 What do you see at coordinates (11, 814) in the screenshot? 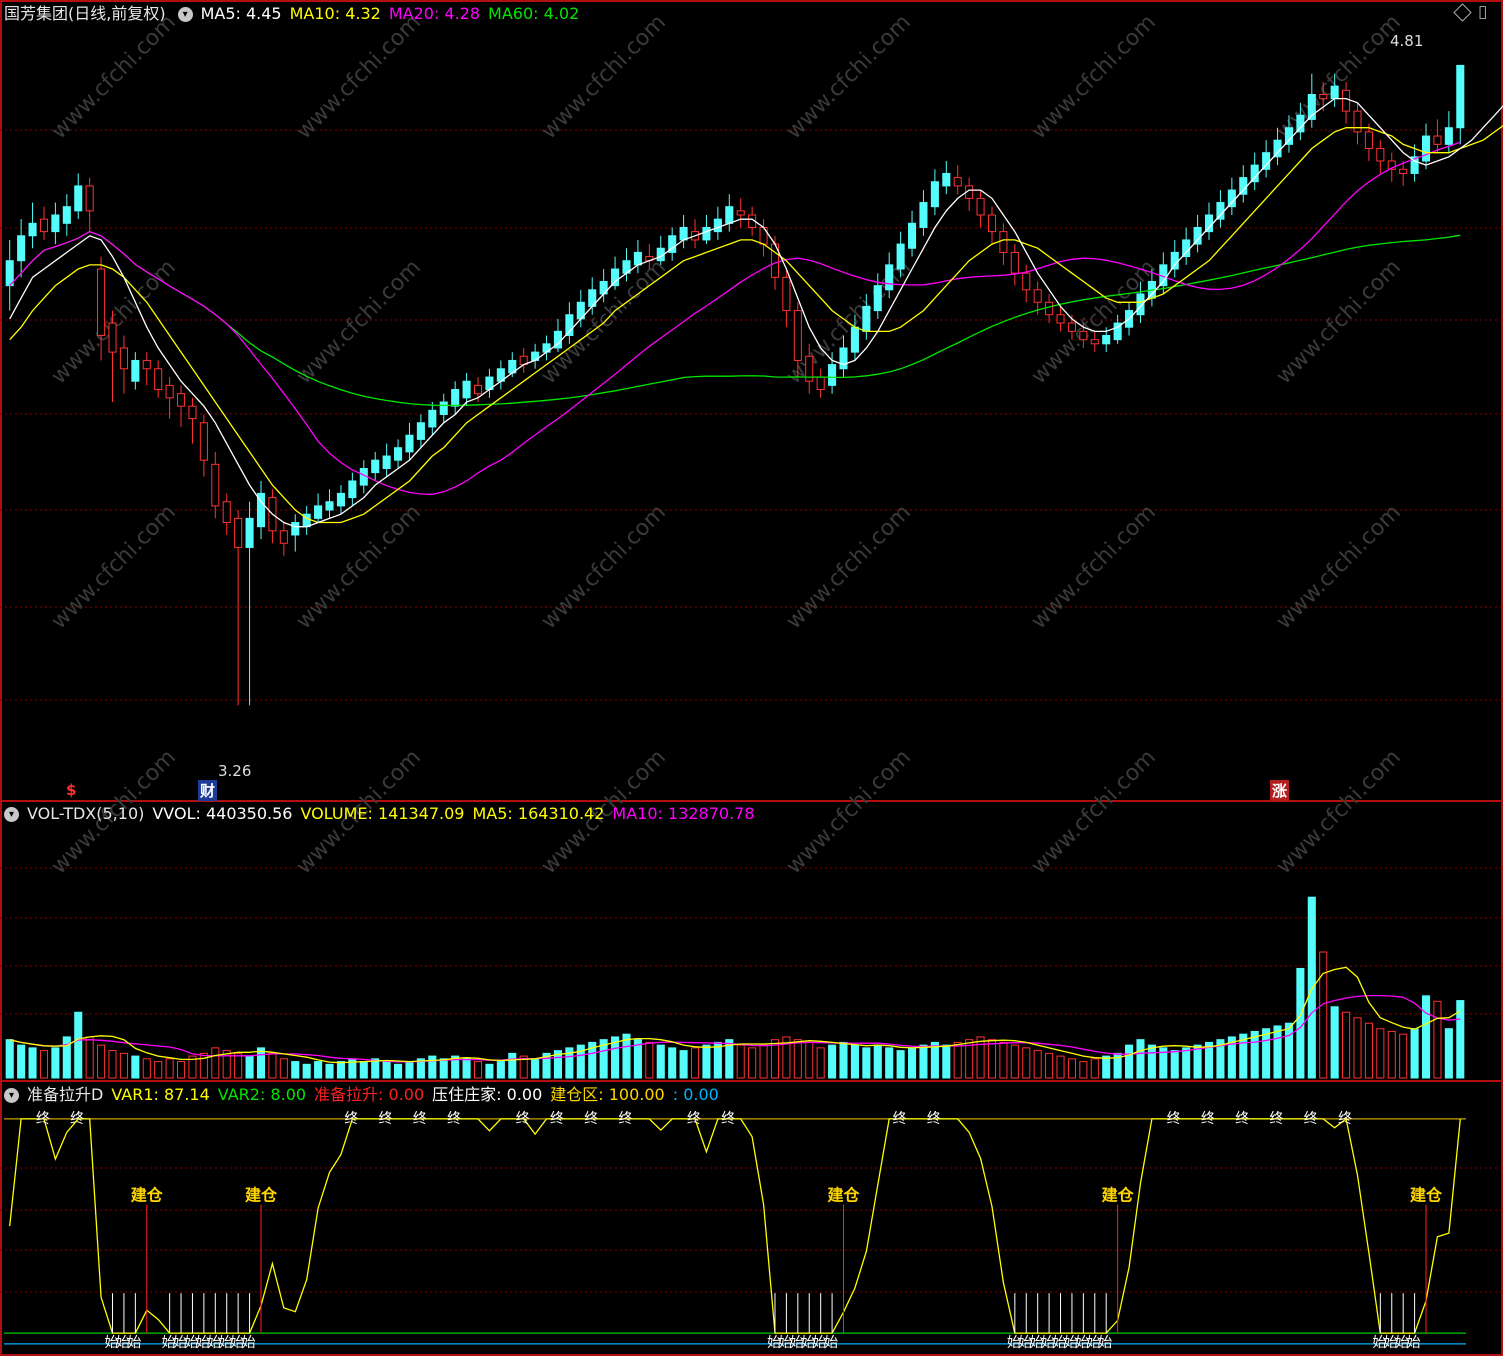
I see `volume-settings-chevron-icon: ▾` at bounding box center [11, 814].